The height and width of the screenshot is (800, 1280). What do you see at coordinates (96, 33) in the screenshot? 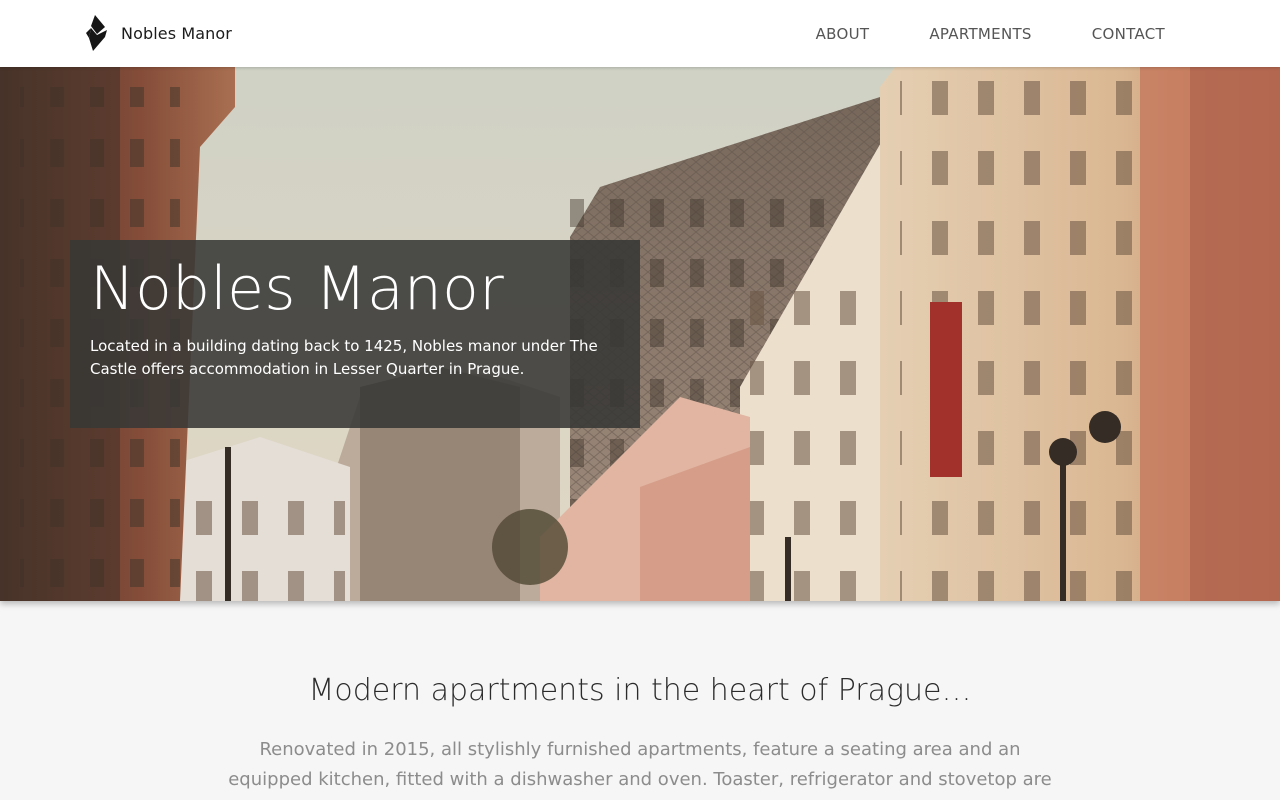
I see `diamond-logo-icon` at bounding box center [96, 33].